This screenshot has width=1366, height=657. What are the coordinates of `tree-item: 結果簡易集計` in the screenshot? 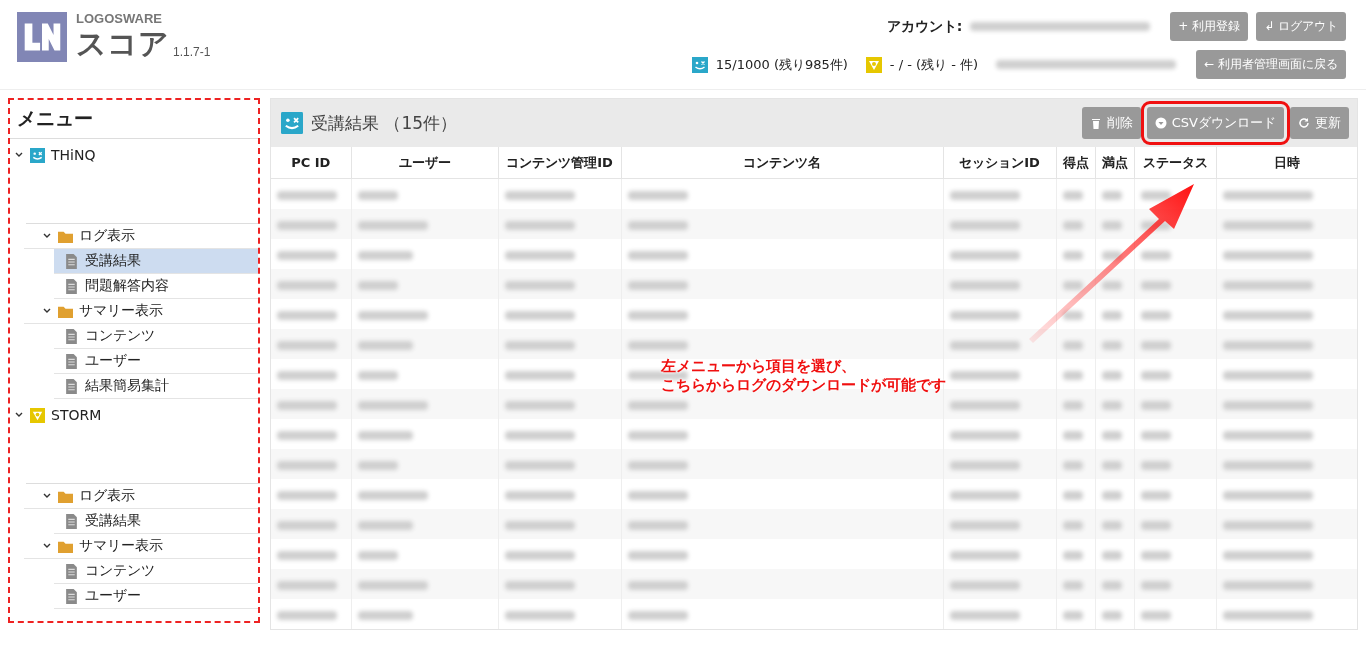 It's located at (156, 386).